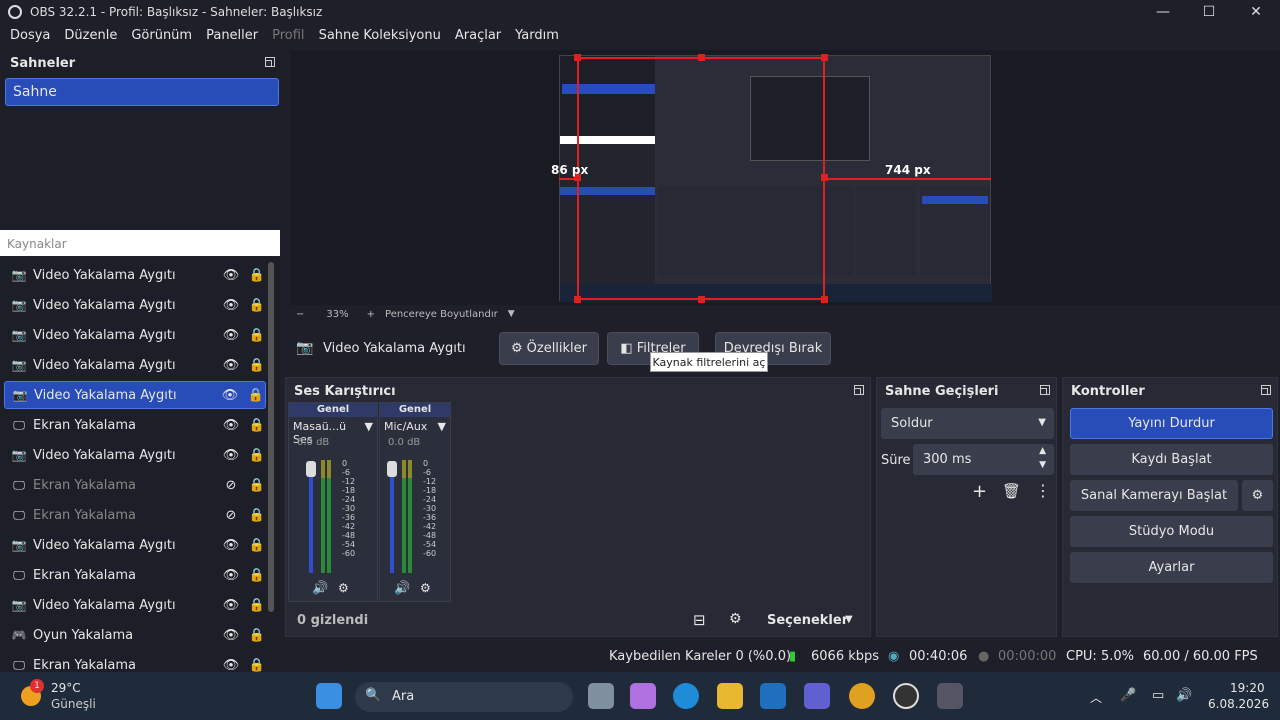 Image resolution: width=1280 pixels, height=720 pixels. I want to click on chrome-icon, so click(862, 696).